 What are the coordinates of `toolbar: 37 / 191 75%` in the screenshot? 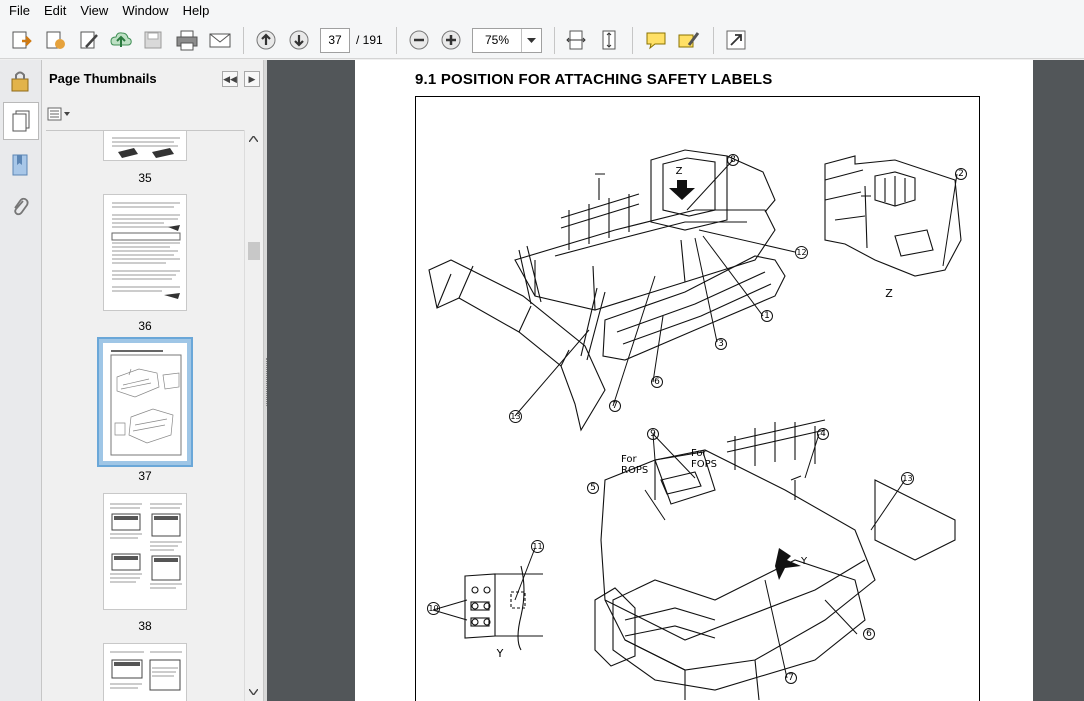 It's located at (542, 40).